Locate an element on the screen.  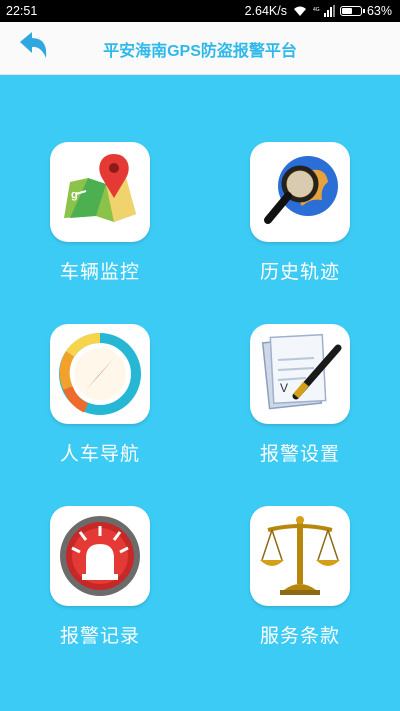
svg-text: 4G is located at coordinates (316, 10).